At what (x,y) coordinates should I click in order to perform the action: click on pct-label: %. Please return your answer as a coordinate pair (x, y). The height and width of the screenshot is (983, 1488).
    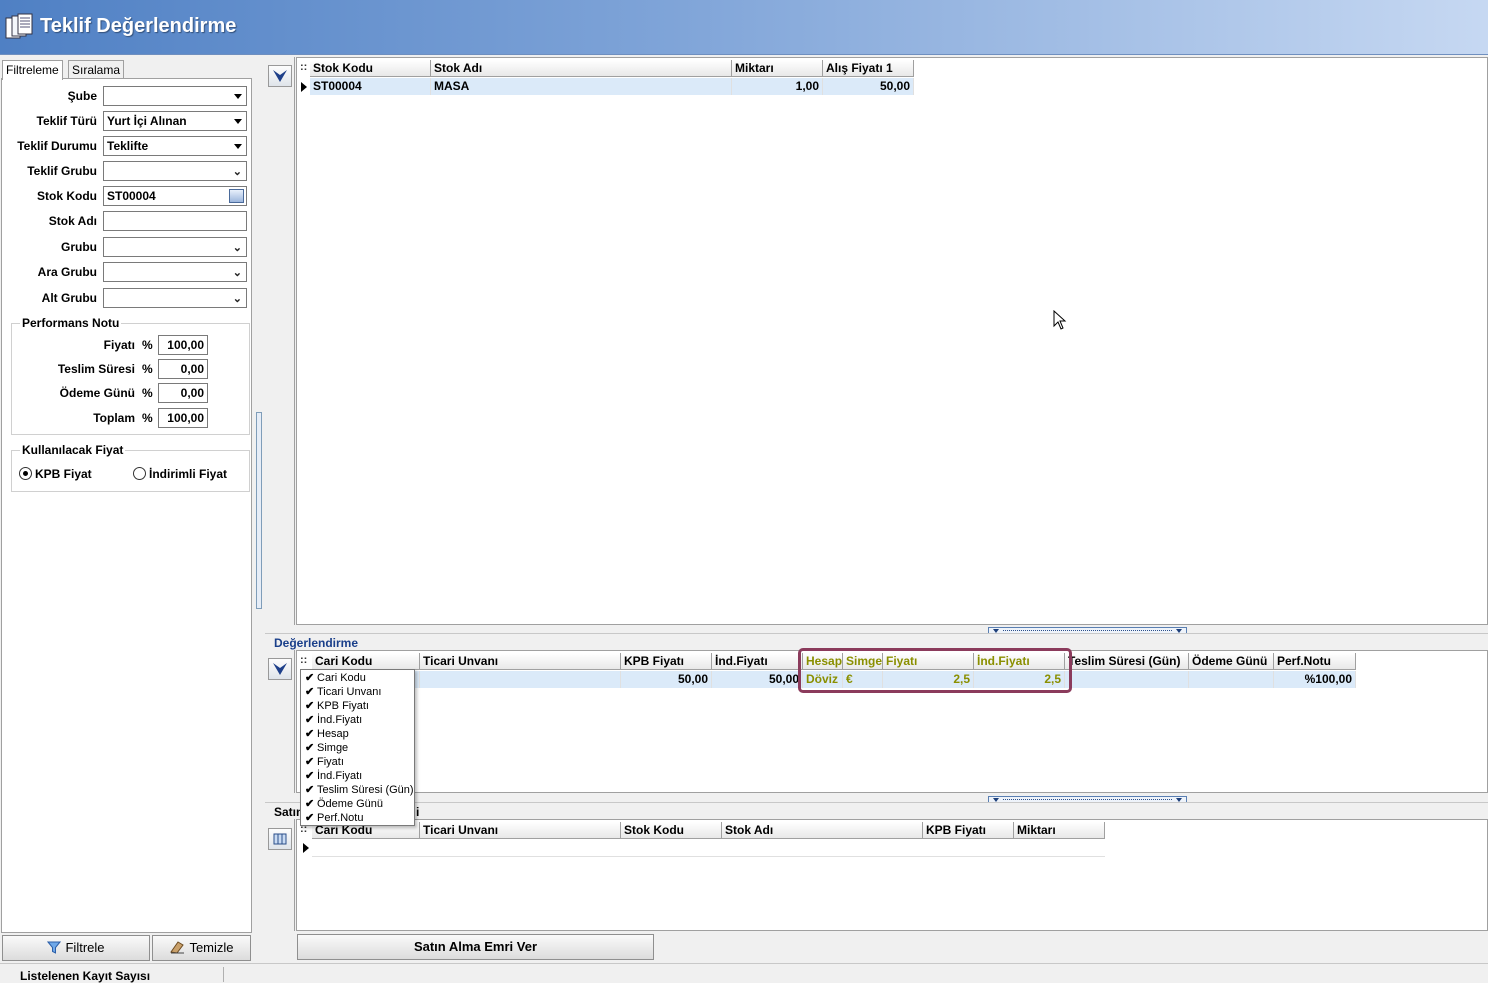
    Looking at the image, I should click on (147, 369).